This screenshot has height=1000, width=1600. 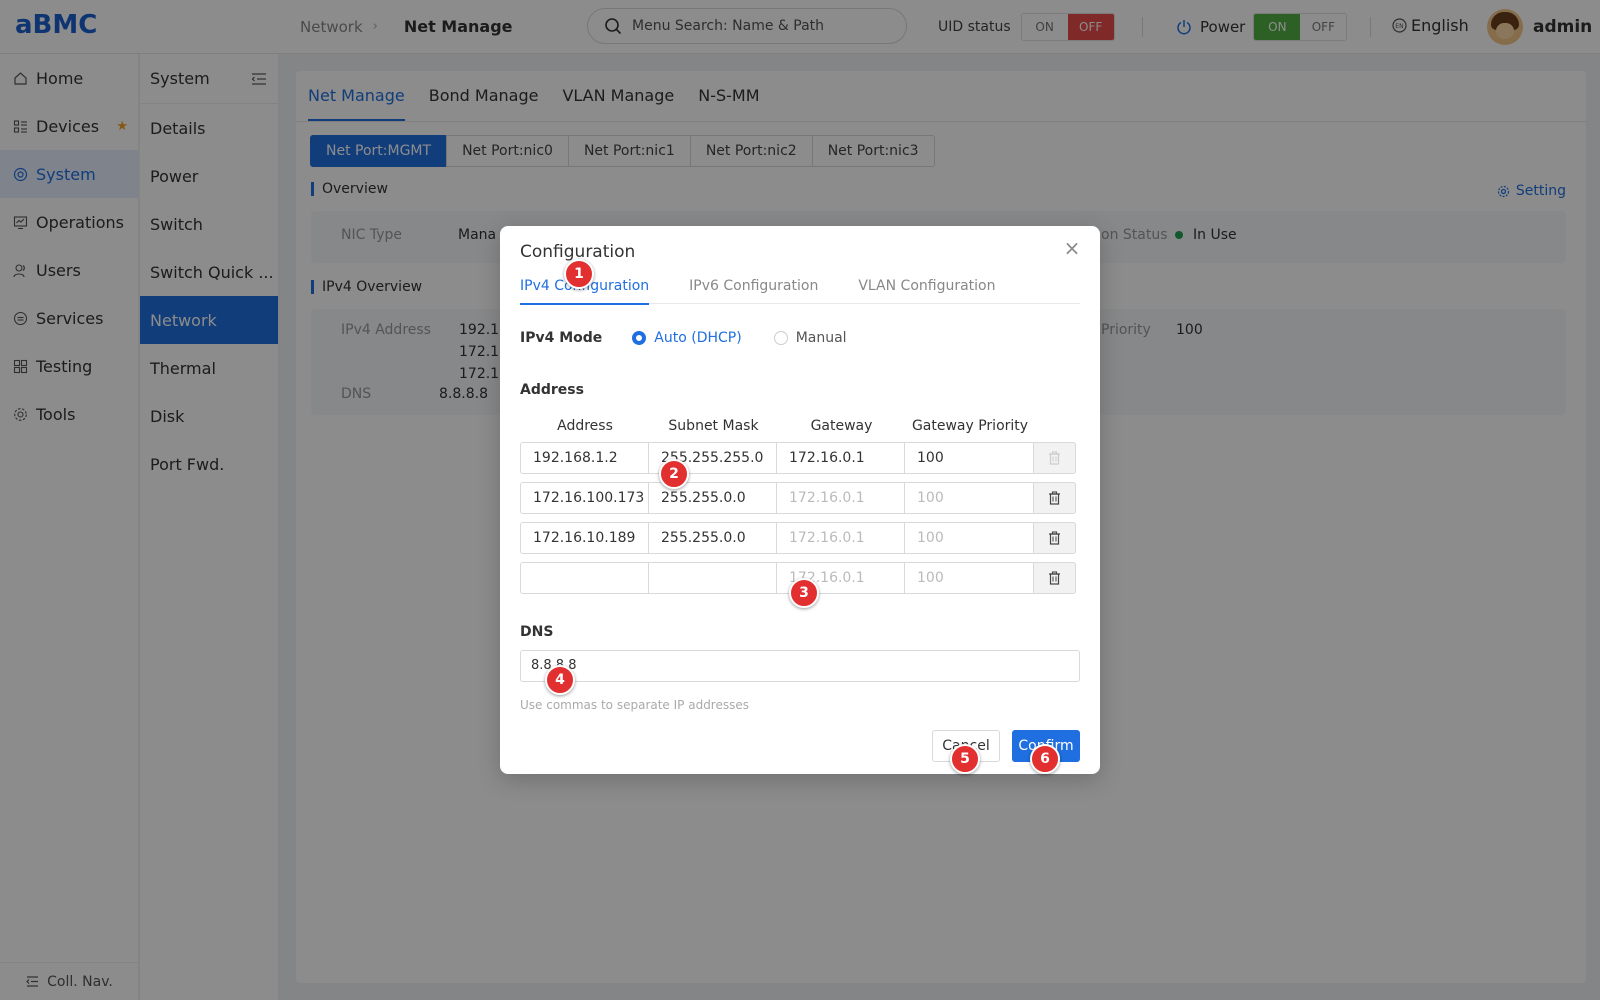 What do you see at coordinates (561, 338) in the screenshot?
I see `ipv4-mode-label: IPv4 Mode` at bounding box center [561, 338].